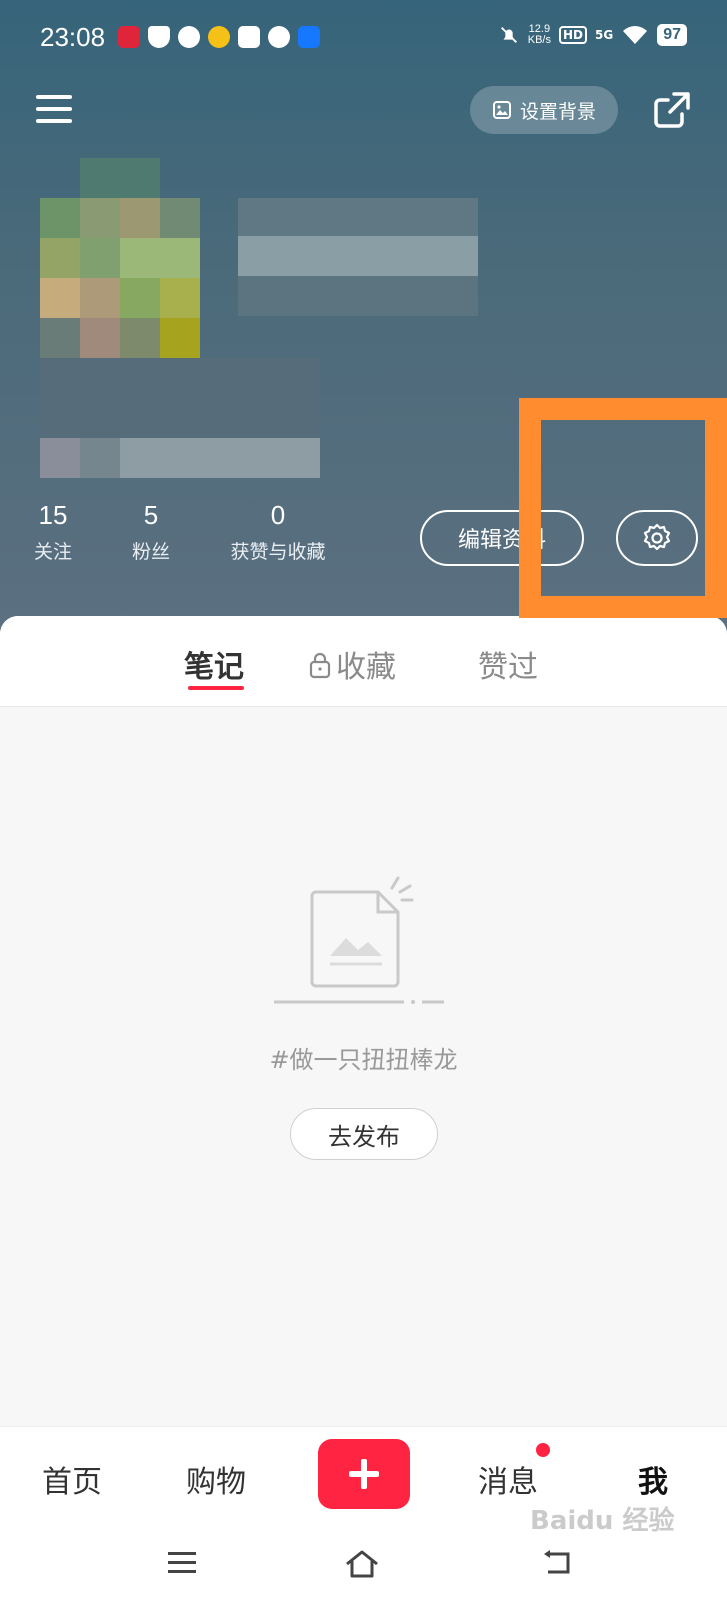  Describe the element at coordinates (358, 258) in the screenshot. I see `nickname` at that location.